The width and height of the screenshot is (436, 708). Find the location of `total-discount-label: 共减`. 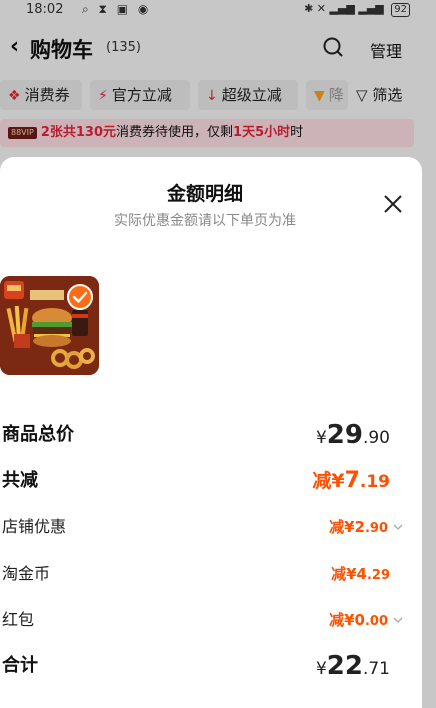

total-discount-label: 共减 is located at coordinates (20, 480).